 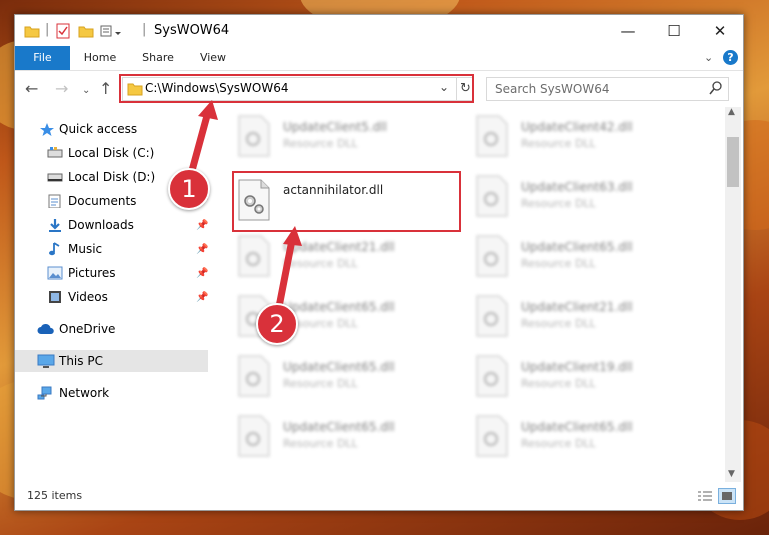 I want to click on arrow-annotations, so click(x=244, y=208).